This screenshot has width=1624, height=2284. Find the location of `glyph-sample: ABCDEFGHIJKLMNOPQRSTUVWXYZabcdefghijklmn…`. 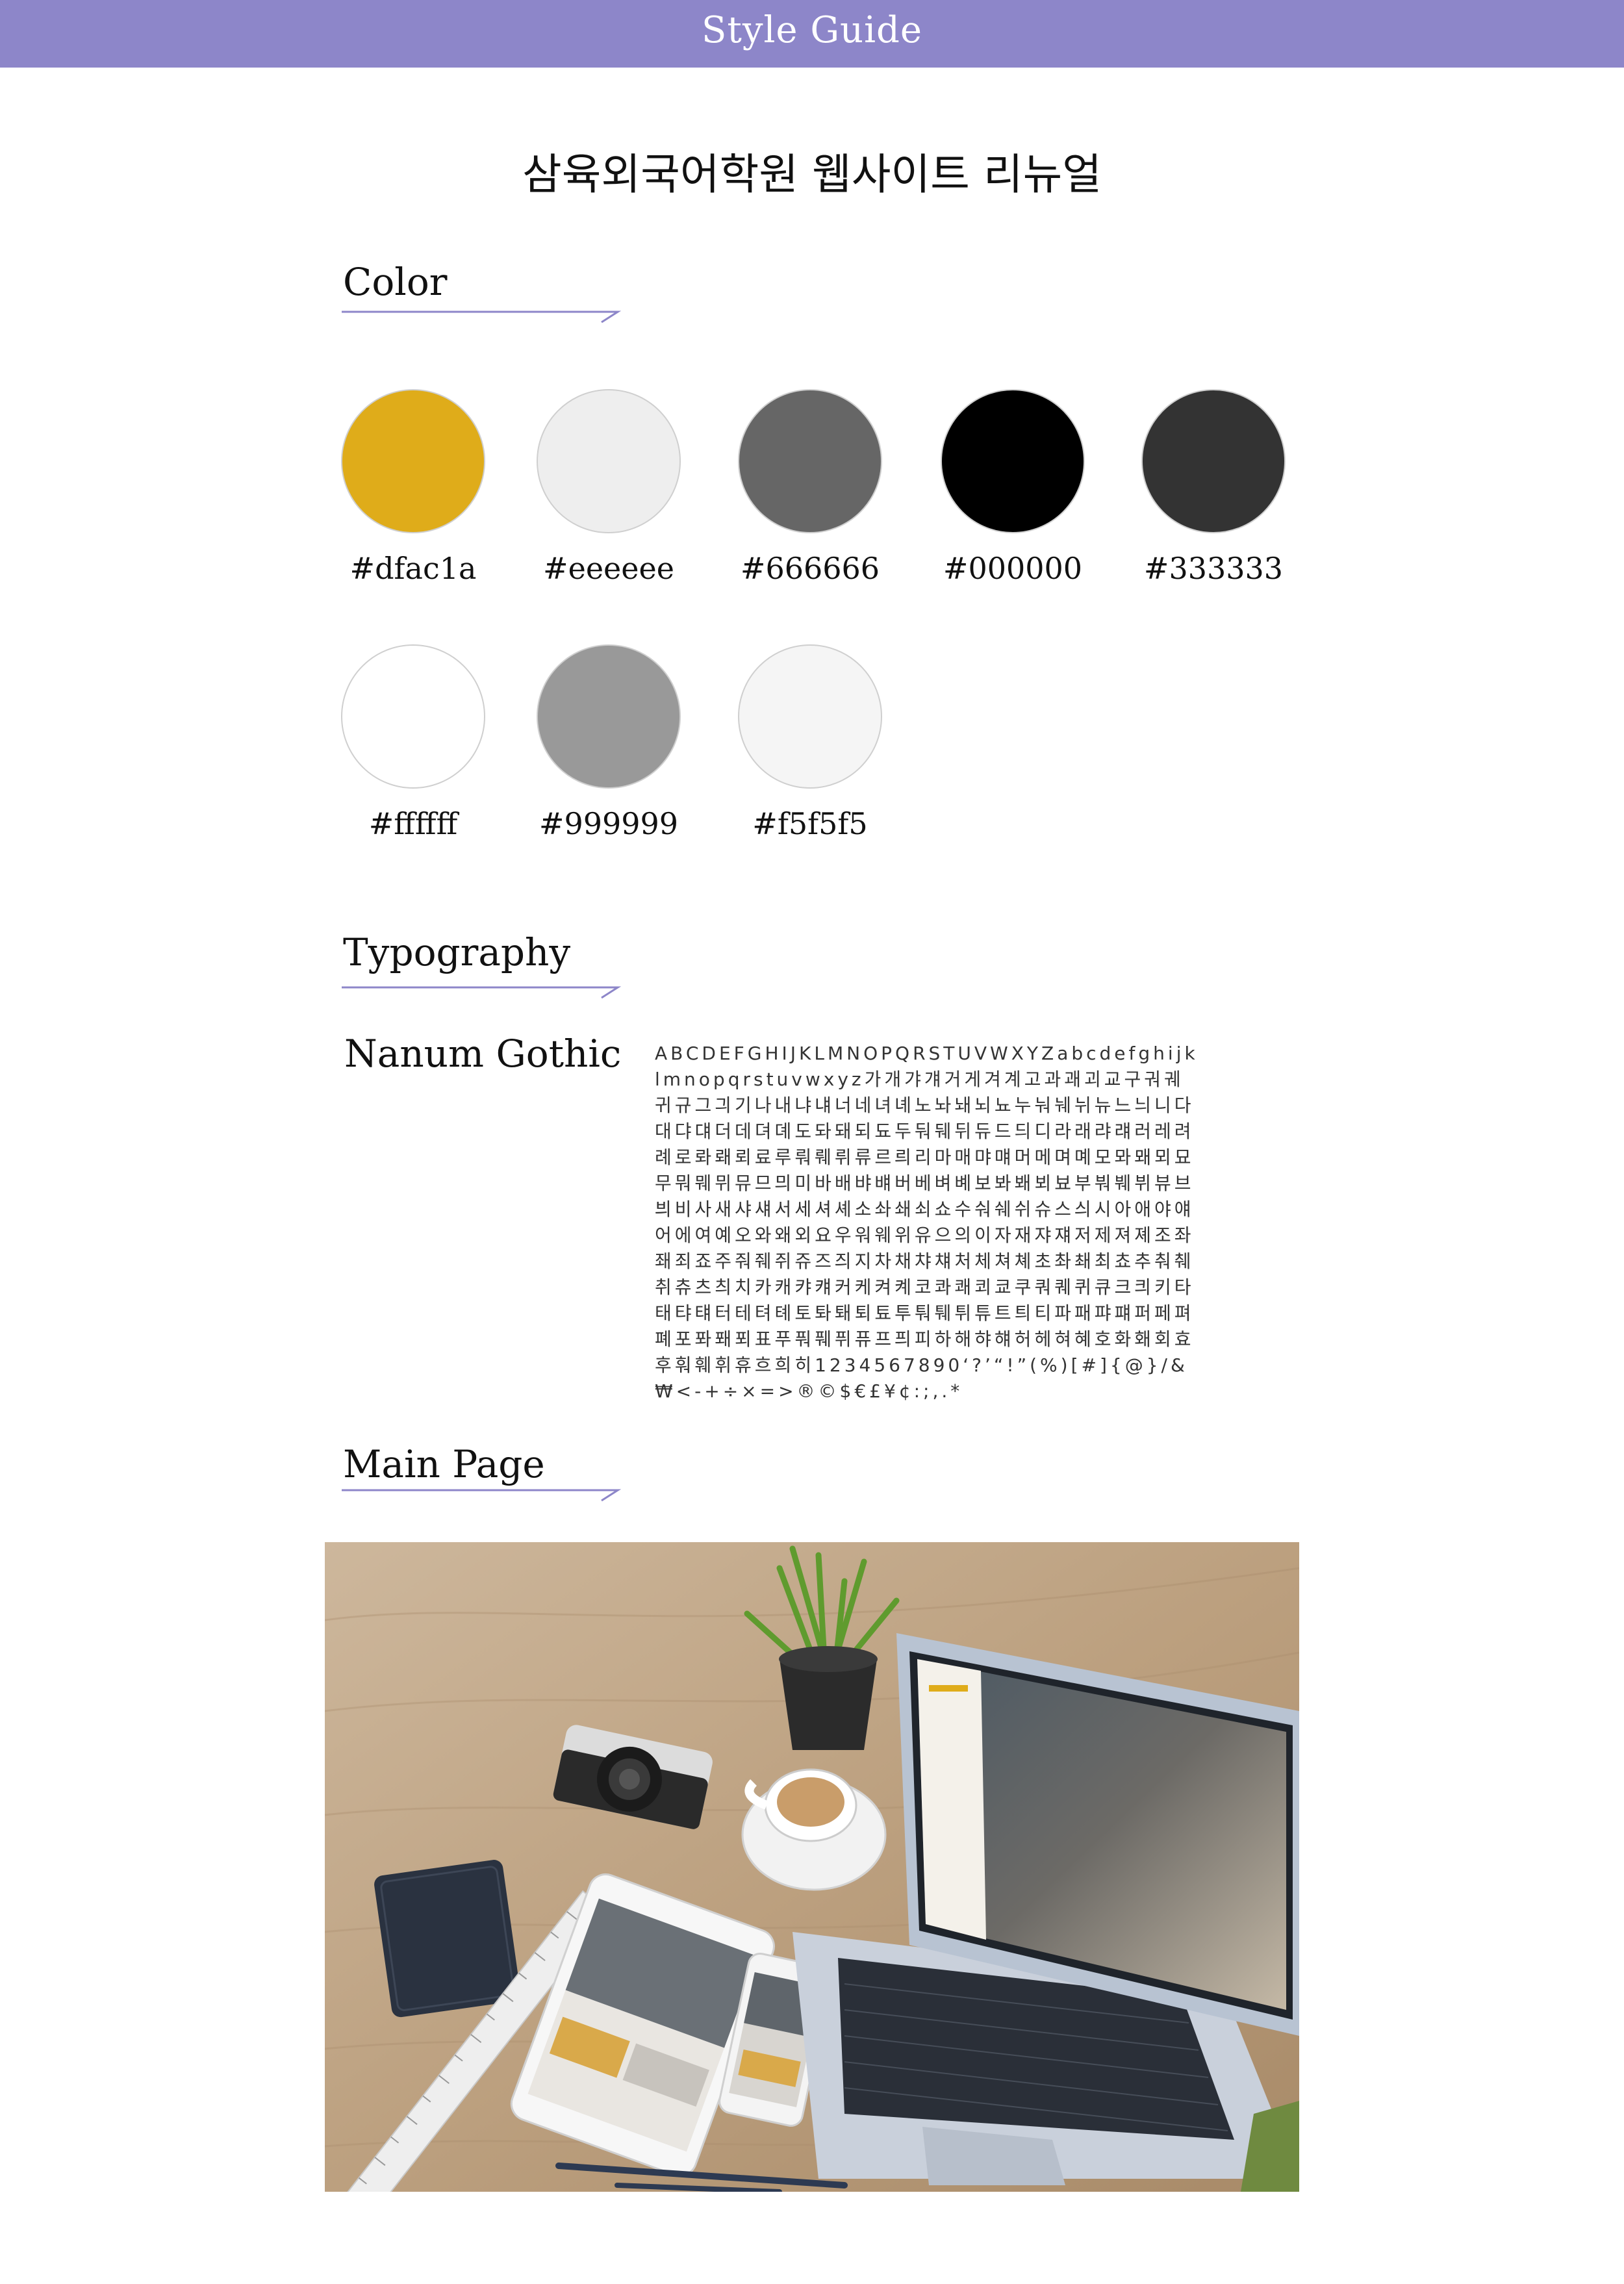

glyph-sample: ABCDEFGHIJKLMNOPQRSTUVWXYZabcdefghijklmn… is located at coordinates (927, 1222).